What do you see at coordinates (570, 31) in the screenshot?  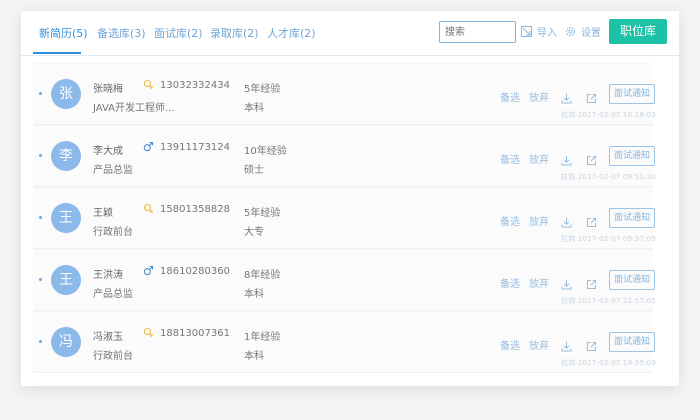 I see `gear-icon` at bounding box center [570, 31].